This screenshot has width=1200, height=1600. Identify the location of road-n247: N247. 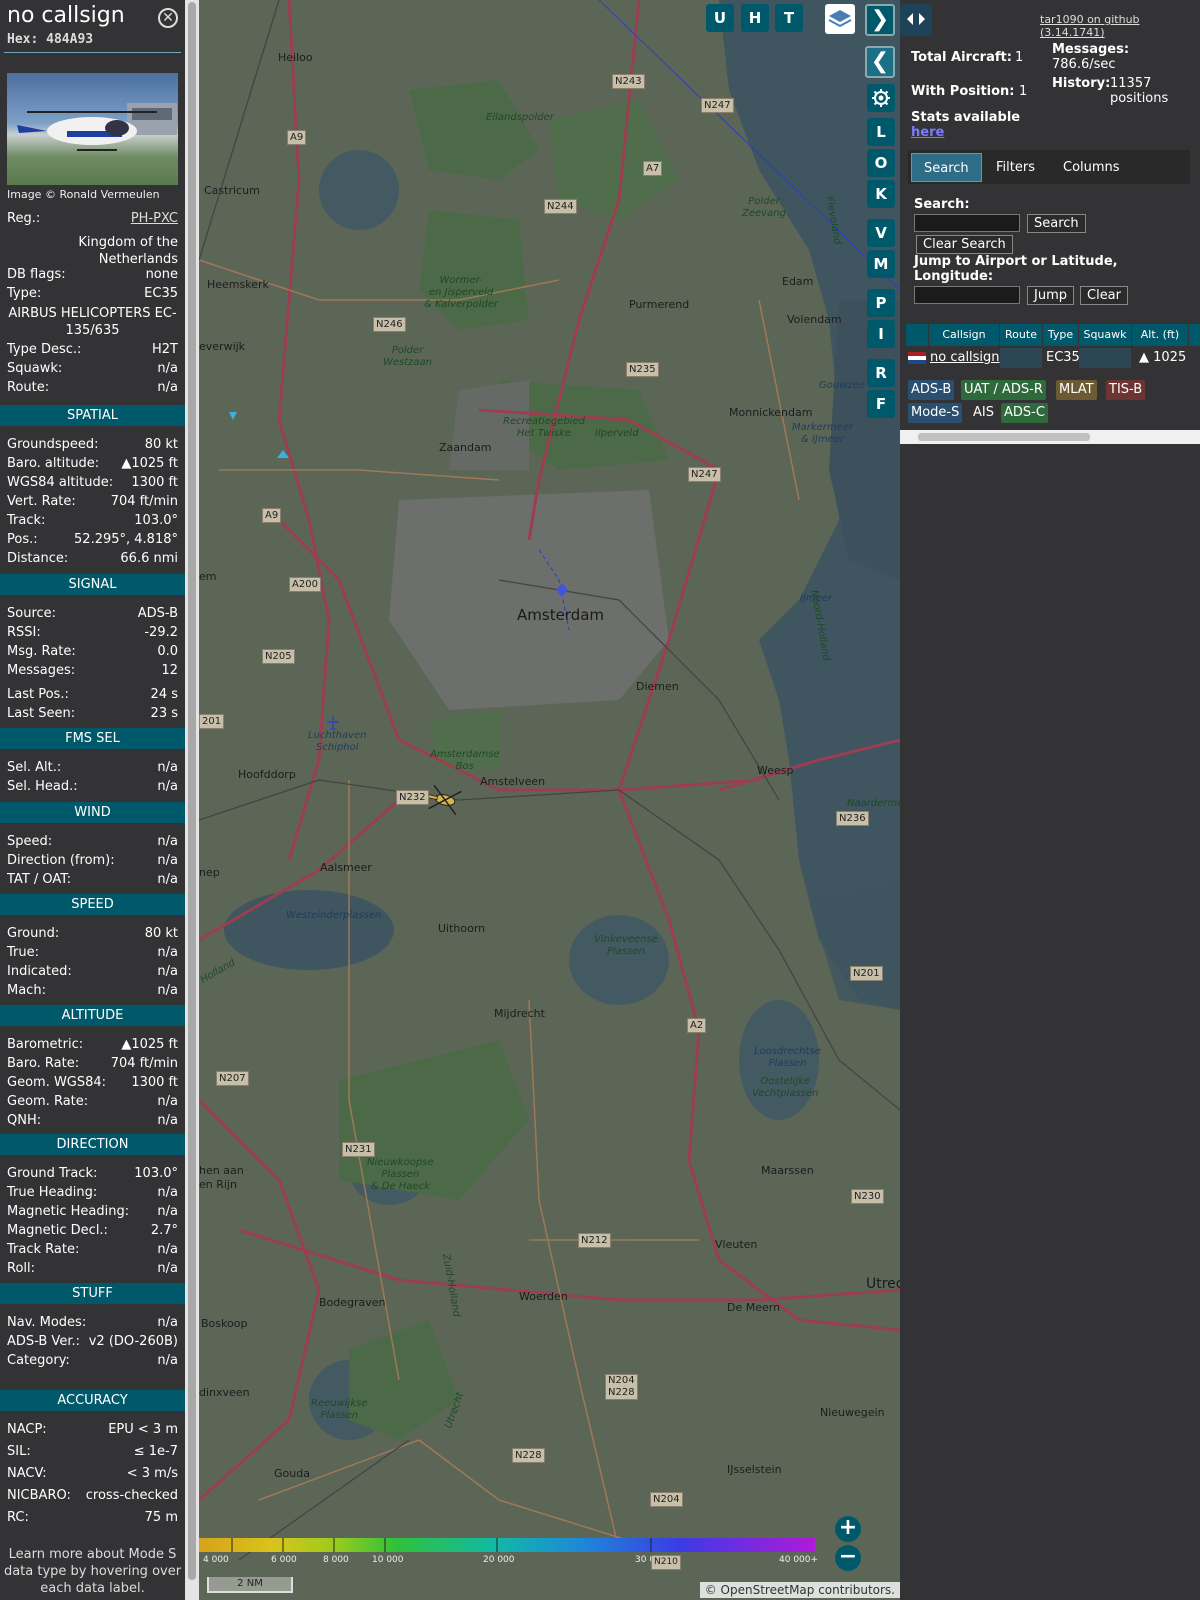
(717, 105).